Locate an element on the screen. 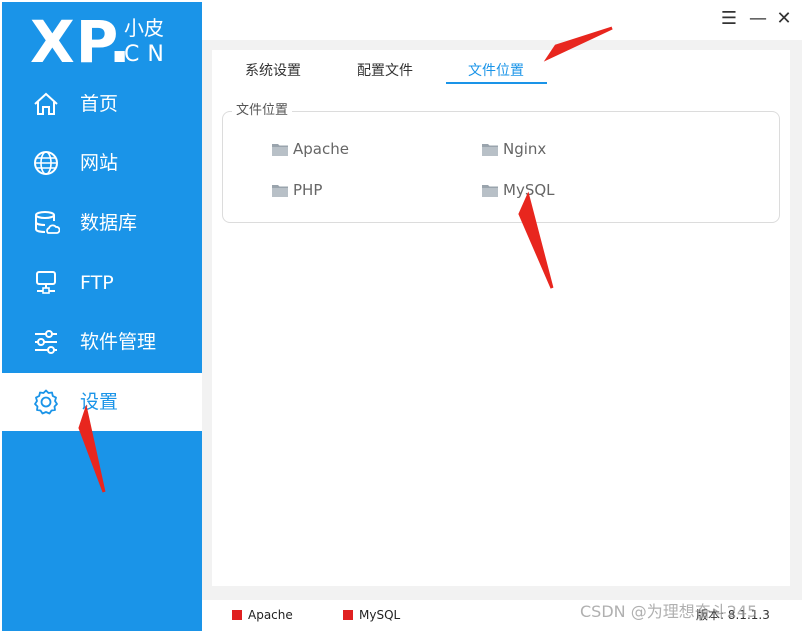 The height and width of the screenshot is (631, 802). sidebar-item-label: 首页 is located at coordinates (99, 104).